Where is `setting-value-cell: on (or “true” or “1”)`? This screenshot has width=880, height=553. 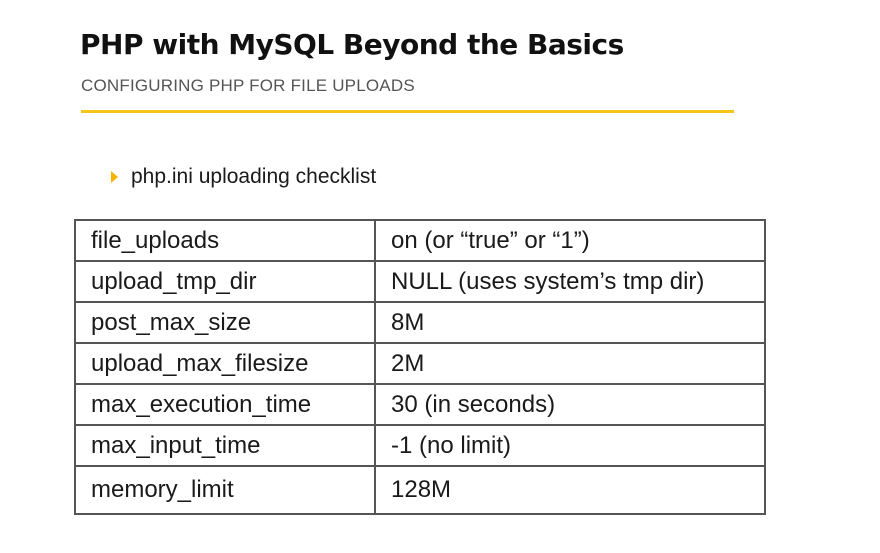
setting-value-cell: on (or “true” or “1”) is located at coordinates (570, 240).